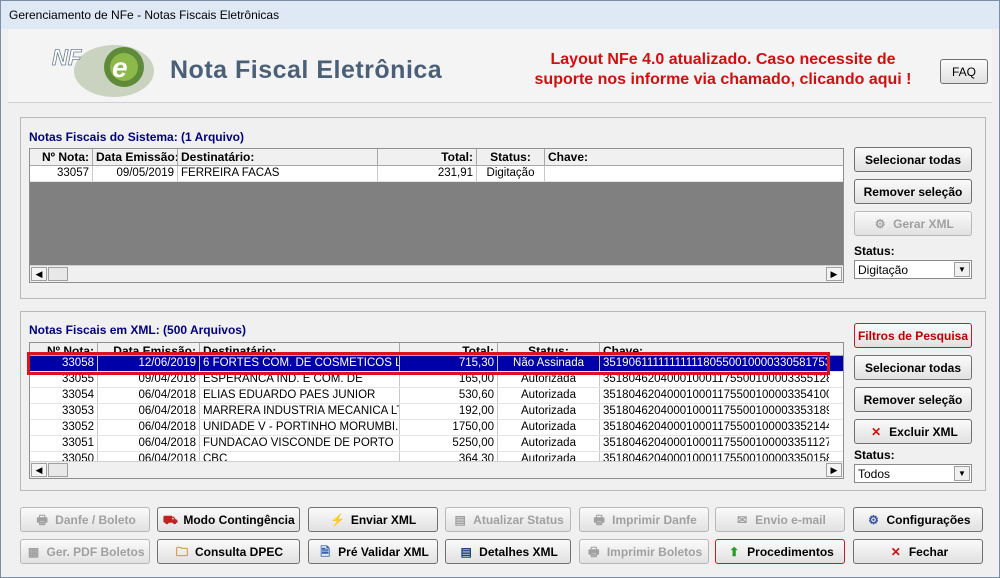 This screenshot has width=1000, height=578. What do you see at coordinates (790, 551) in the screenshot?
I see `procedimentos-label: Procedimentos` at bounding box center [790, 551].